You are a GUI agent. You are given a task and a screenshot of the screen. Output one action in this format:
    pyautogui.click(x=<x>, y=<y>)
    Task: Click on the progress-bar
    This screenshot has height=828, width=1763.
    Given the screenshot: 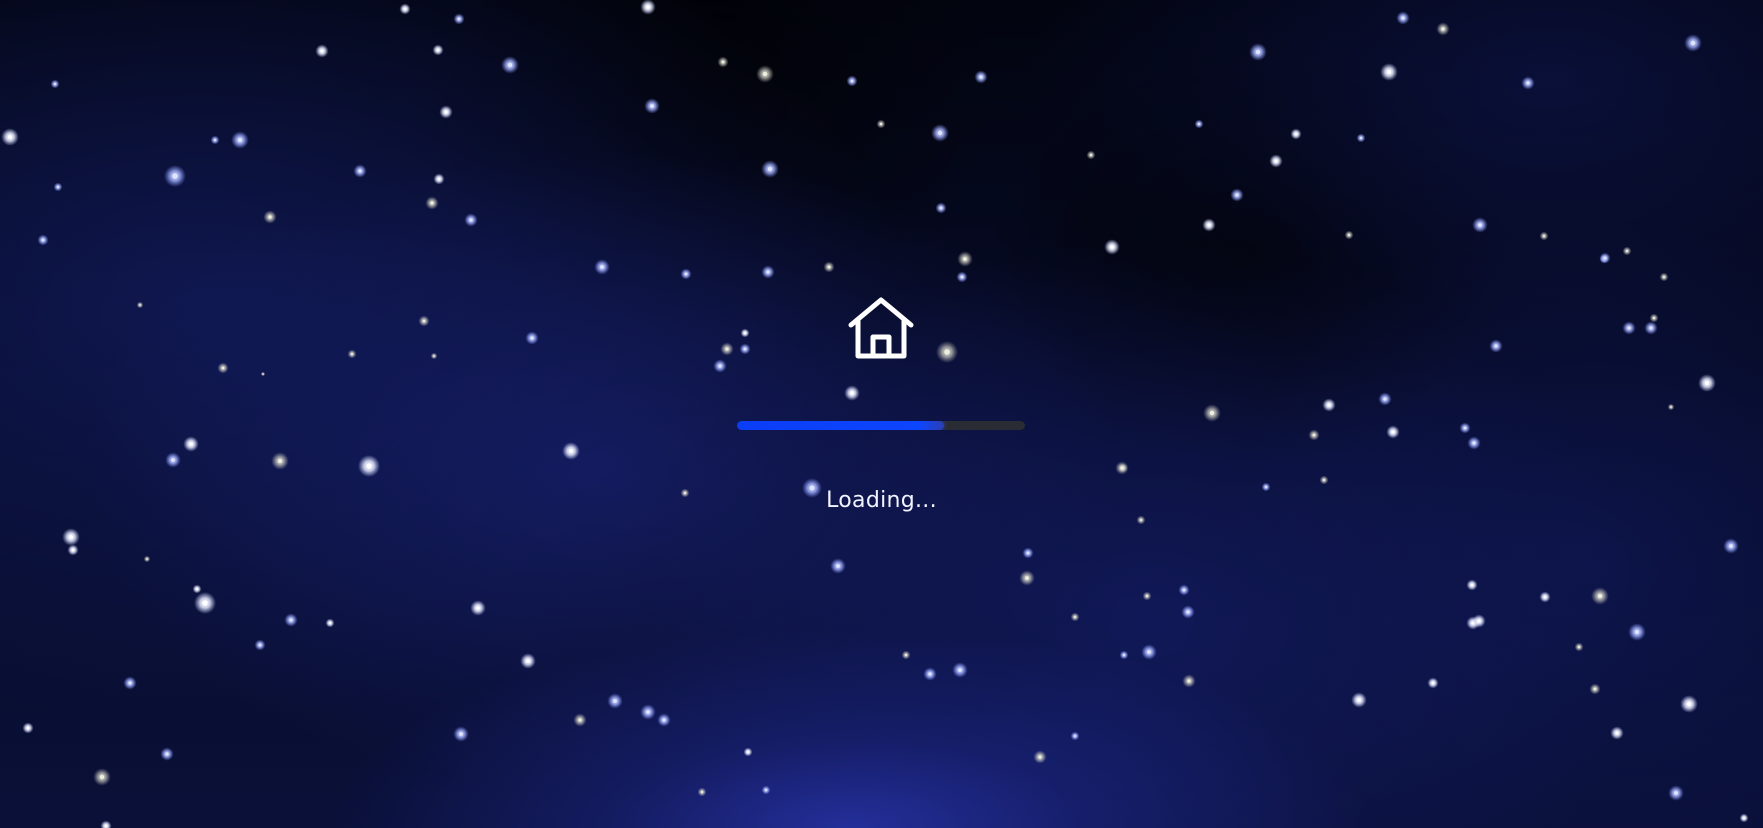 What is the action you would take?
    pyautogui.click(x=881, y=425)
    